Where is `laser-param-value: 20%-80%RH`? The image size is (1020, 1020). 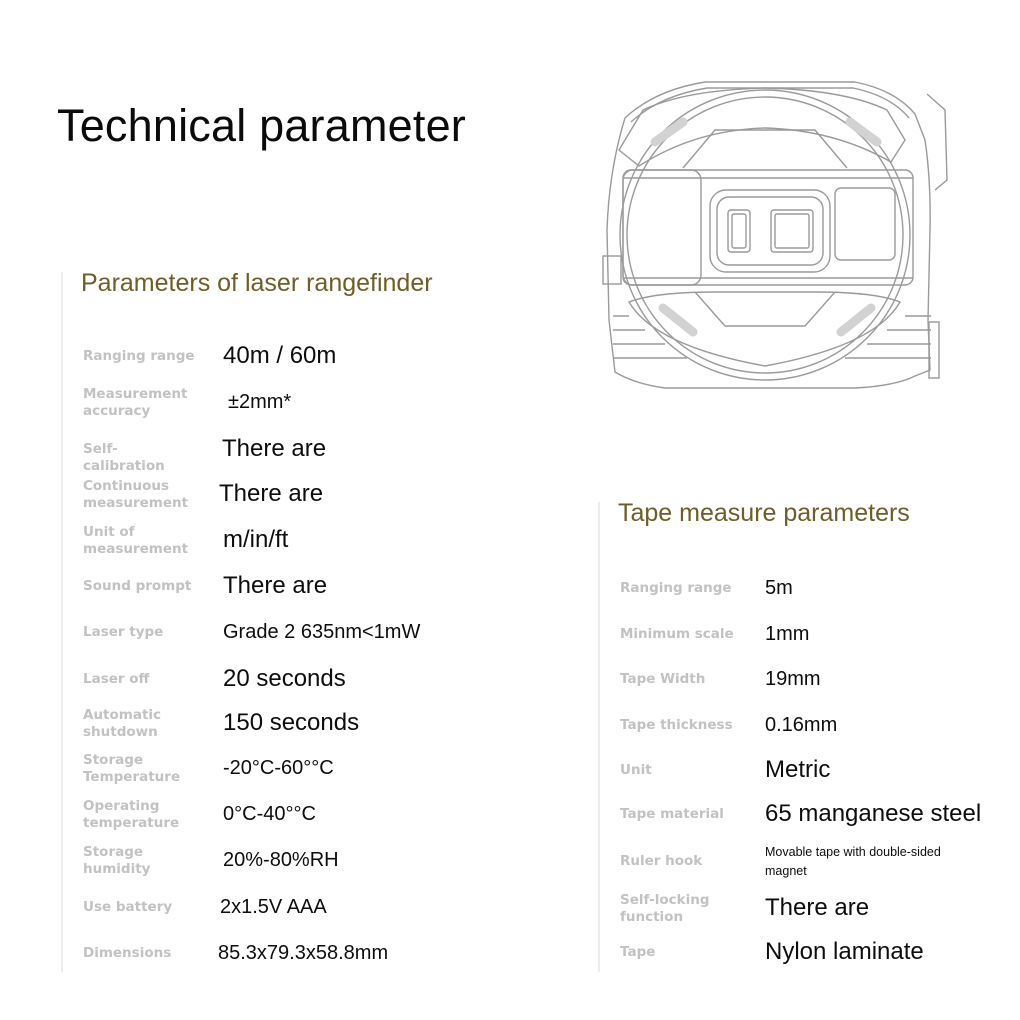
laser-param-value: 20%-80%RH is located at coordinates (281, 860).